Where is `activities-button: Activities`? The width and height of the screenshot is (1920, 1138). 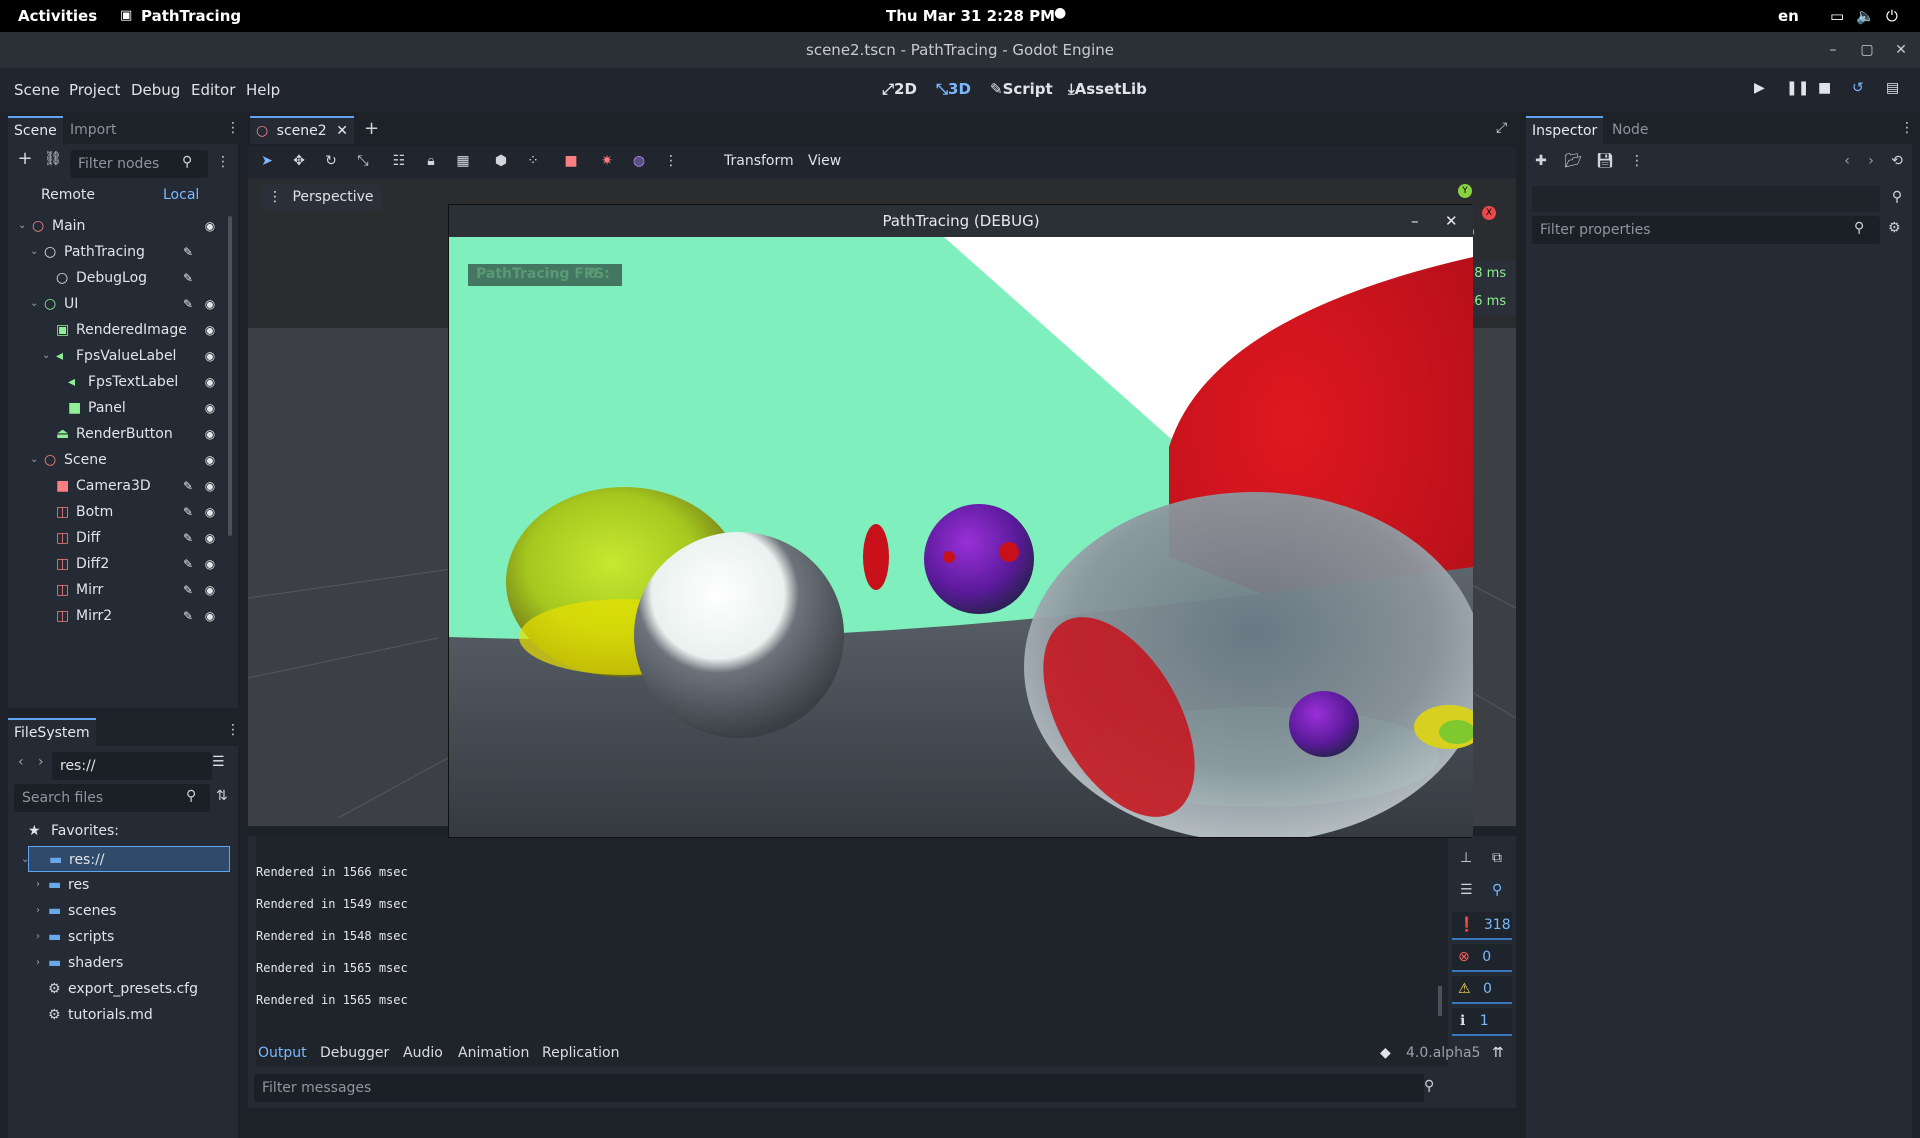
activities-button: Activities is located at coordinates (57, 16).